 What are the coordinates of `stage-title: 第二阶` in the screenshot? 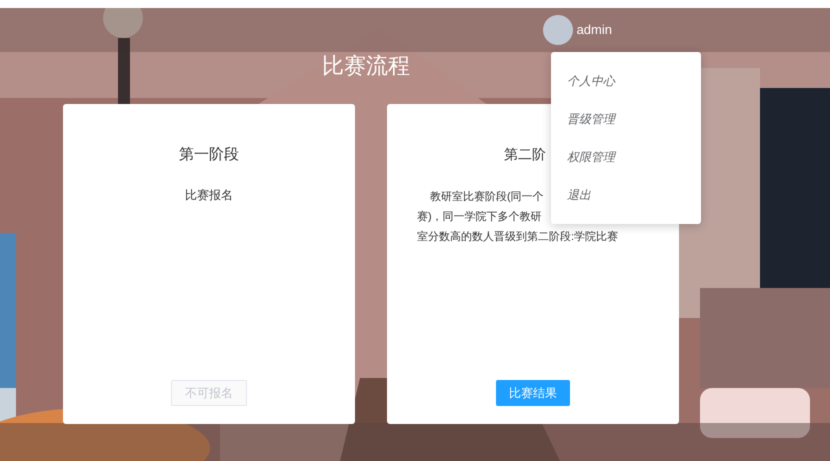 It's located at (525, 154).